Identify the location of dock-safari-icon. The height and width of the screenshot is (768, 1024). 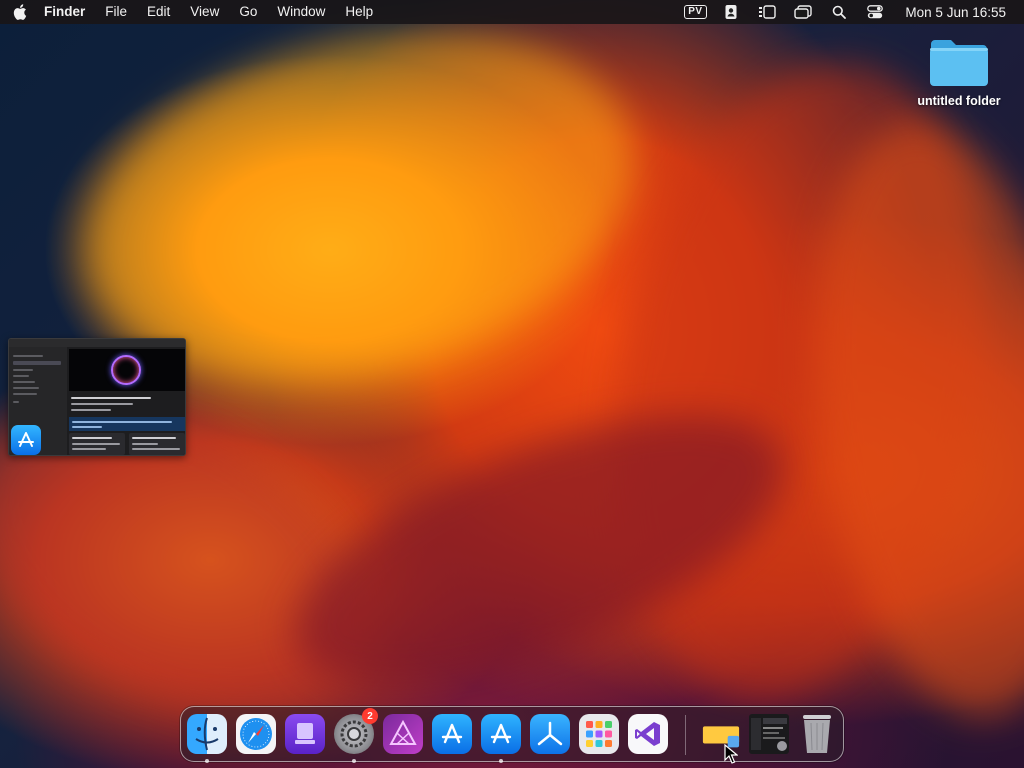
(256, 734).